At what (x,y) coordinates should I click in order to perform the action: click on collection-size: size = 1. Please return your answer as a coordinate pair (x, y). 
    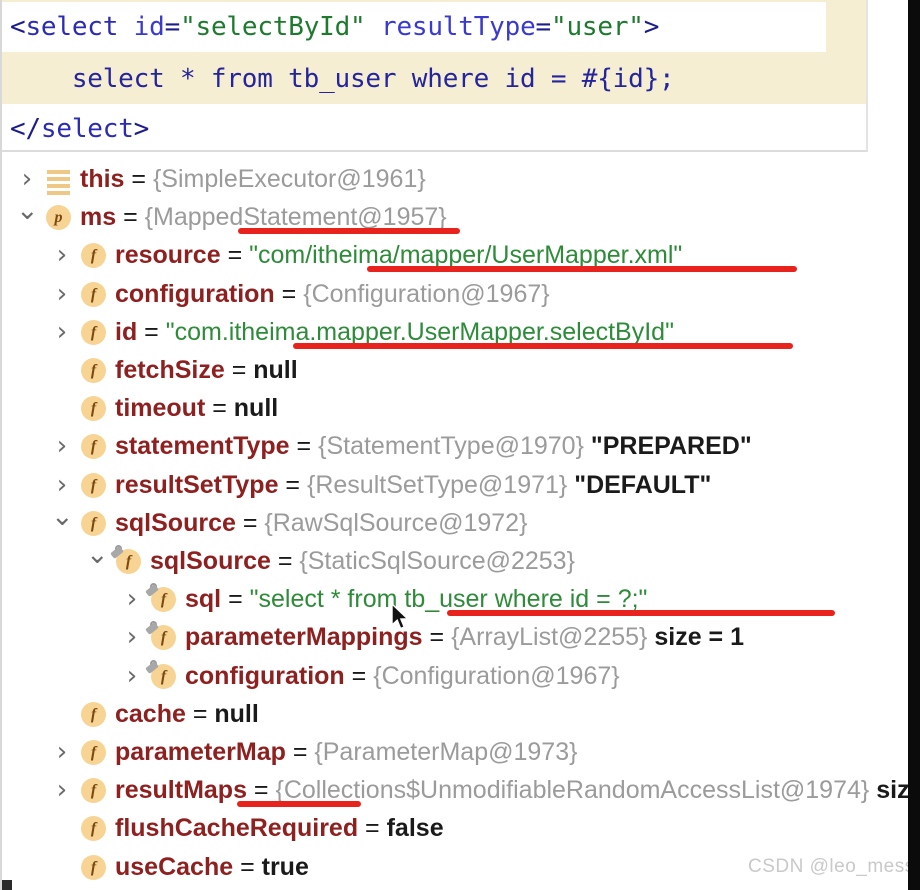
    Looking at the image, I should click on (699, 637).